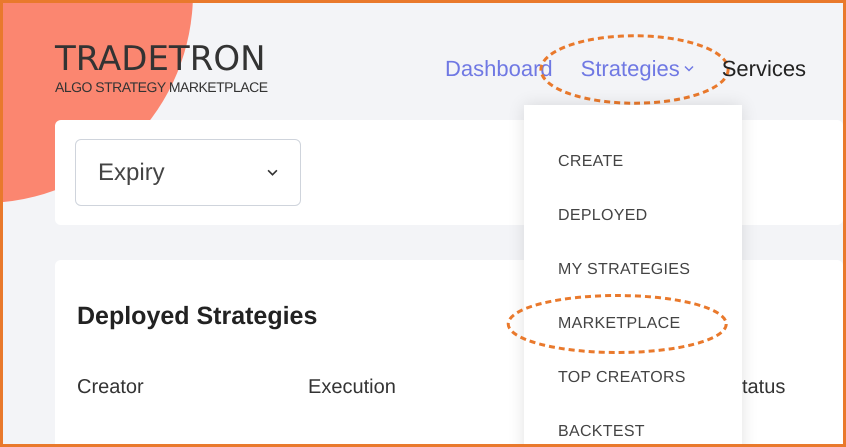 The width and height of the screenshot is (846, 447). I want to click on menu-item: DEPLOYED, so click(603, 216).